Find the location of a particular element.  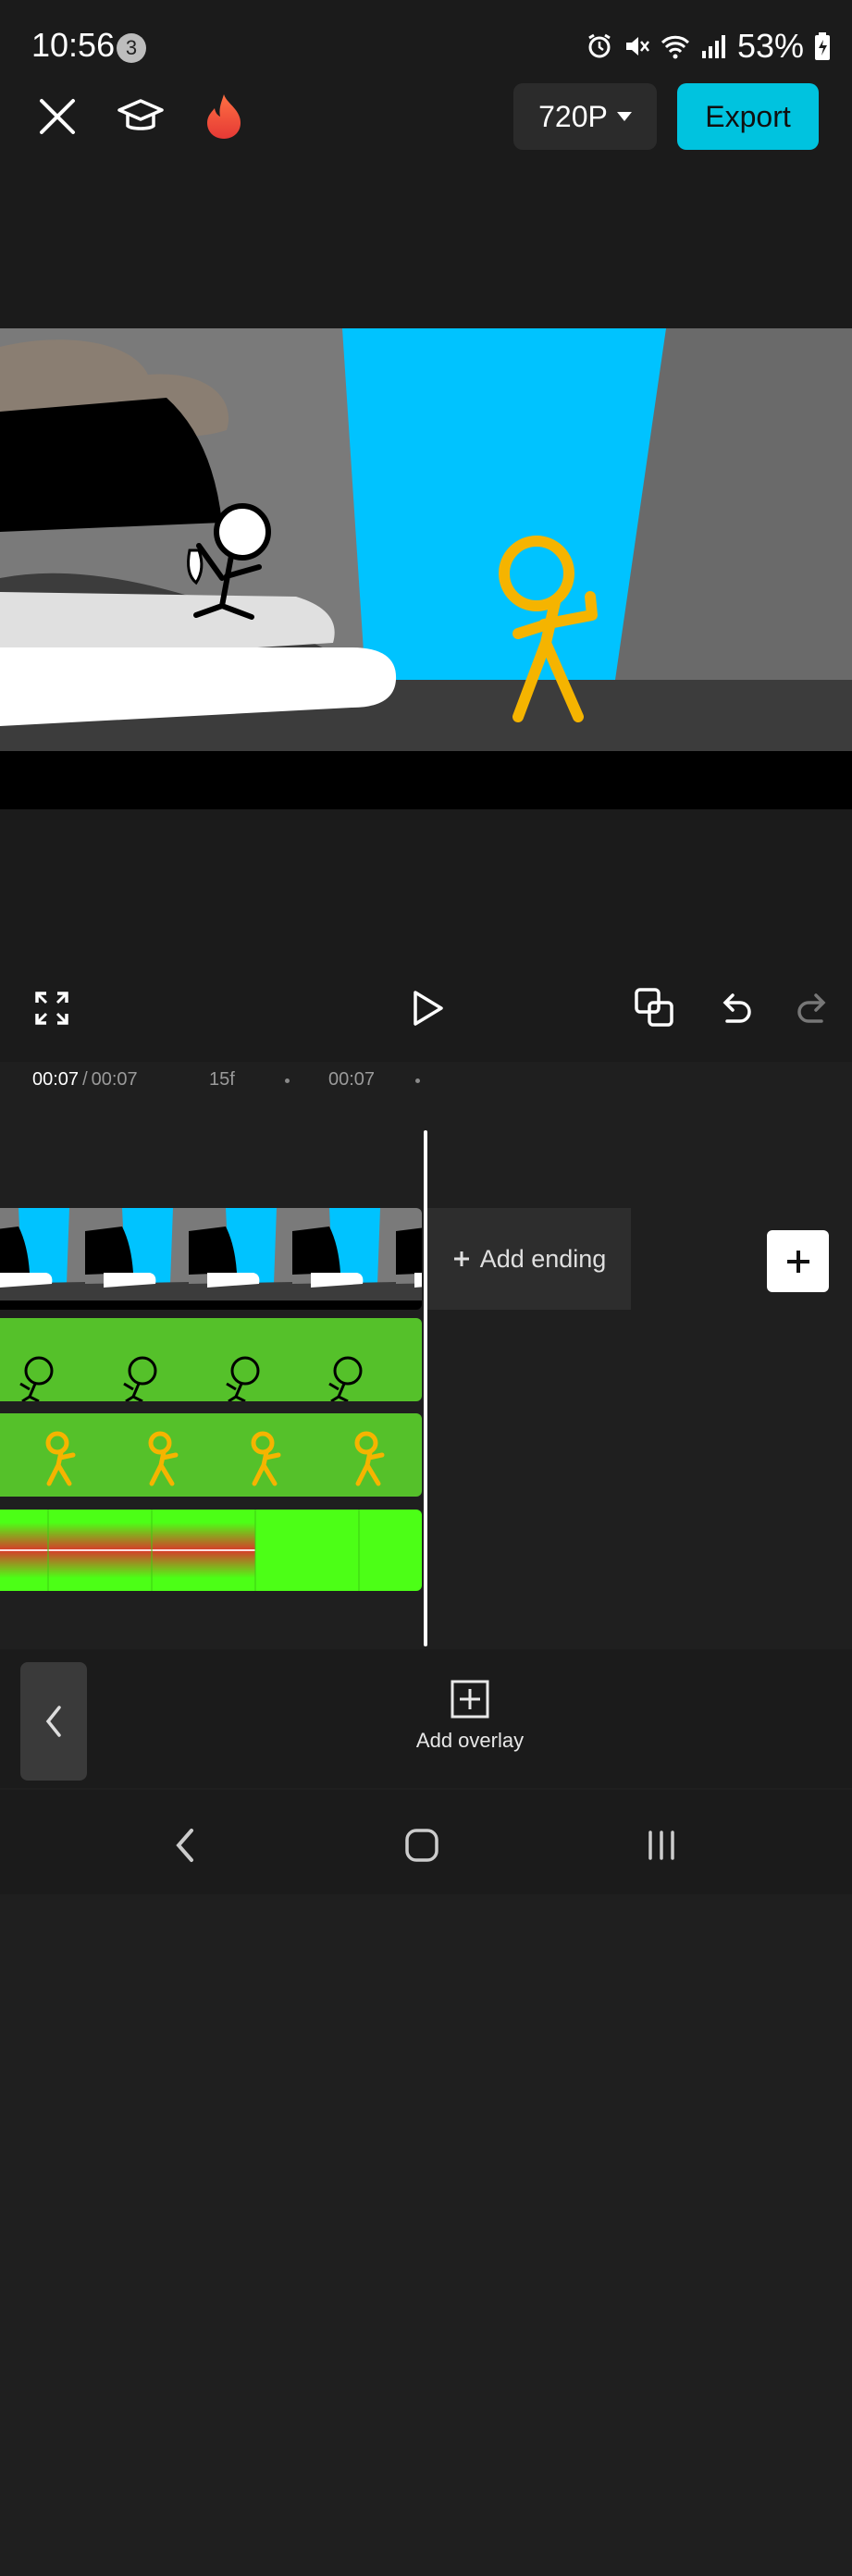

nav-home-button is located at coordinates (421, 1845).